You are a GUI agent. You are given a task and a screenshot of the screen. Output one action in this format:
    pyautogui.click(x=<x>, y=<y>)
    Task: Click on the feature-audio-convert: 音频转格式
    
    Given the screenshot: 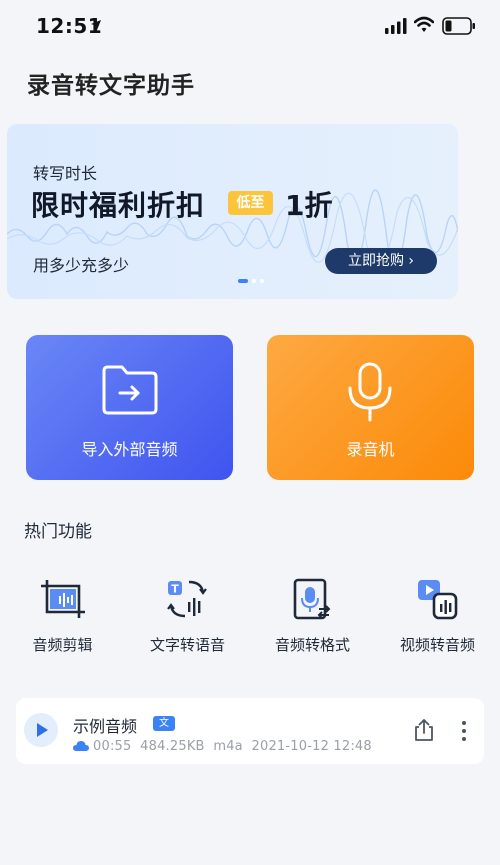 What is the action you would take?
    pyautogui.click(x=312, y=618)
    